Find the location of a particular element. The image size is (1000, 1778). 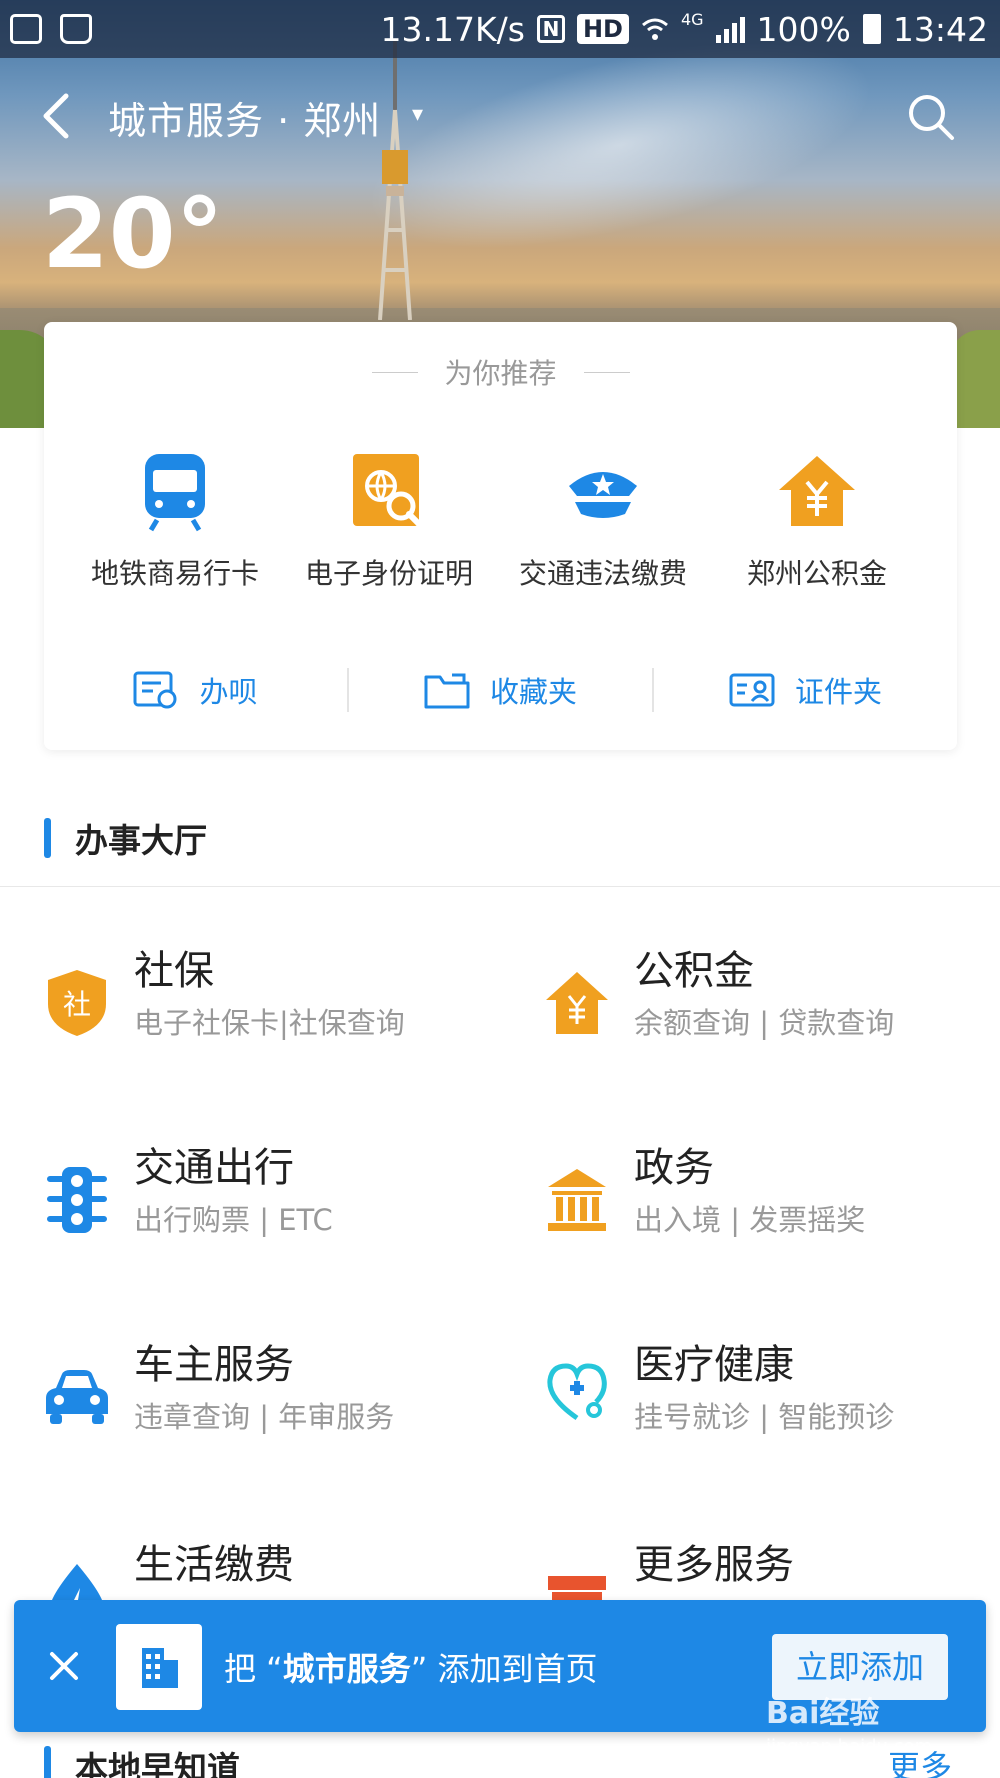

service-subtitle: 出行购票 | ETC is located at coordinates (233, 1220).